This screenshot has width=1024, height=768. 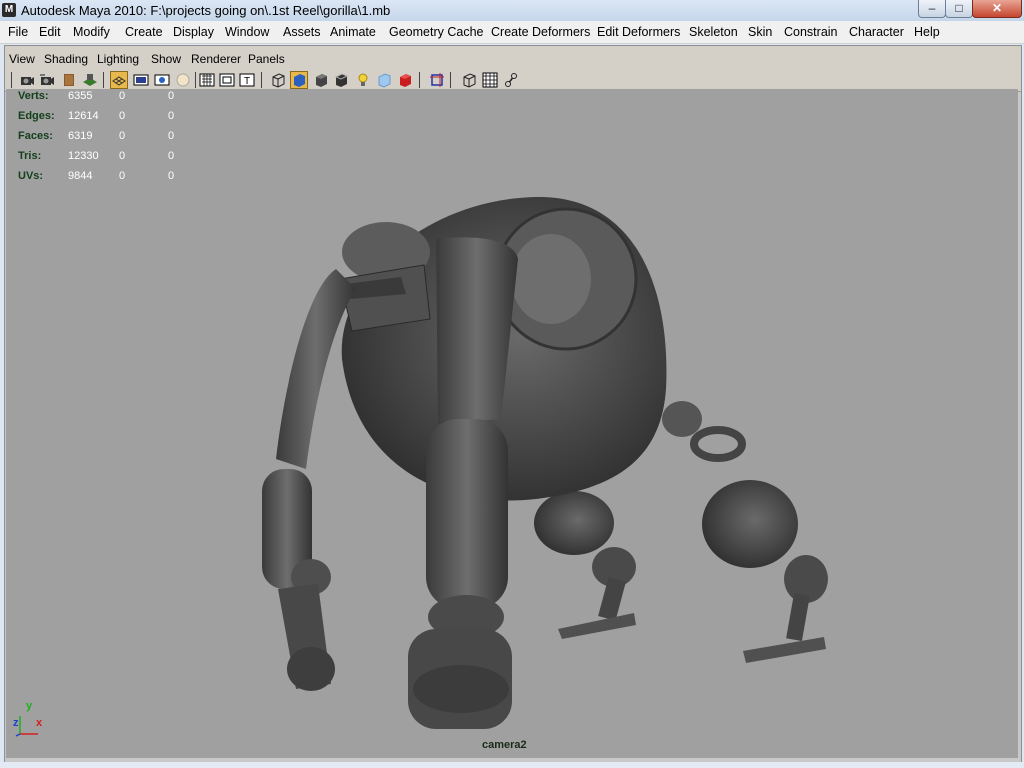 I want to click on head, so click(x=385, y=277).